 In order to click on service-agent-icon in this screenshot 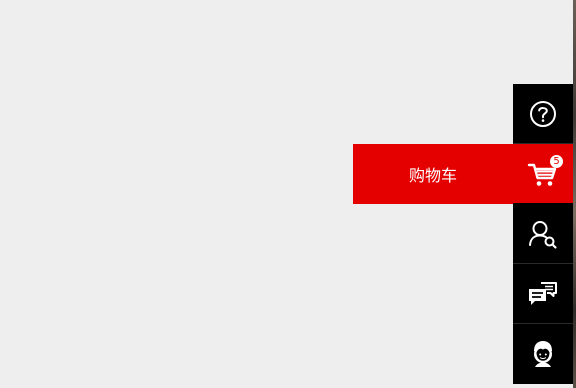, I will do `click(543, 354)`.